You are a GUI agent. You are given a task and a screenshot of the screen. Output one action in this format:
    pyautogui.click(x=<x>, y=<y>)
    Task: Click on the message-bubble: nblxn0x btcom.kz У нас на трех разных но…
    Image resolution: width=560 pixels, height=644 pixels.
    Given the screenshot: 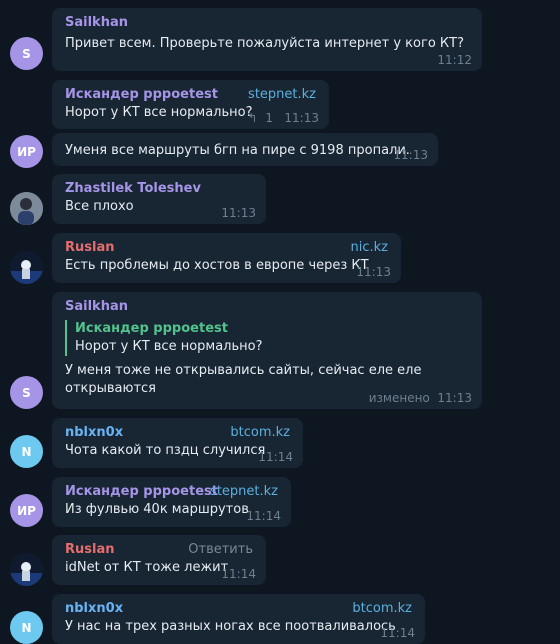 What is the action you would take?
    pyautogui.click(x=238, y=619)
    